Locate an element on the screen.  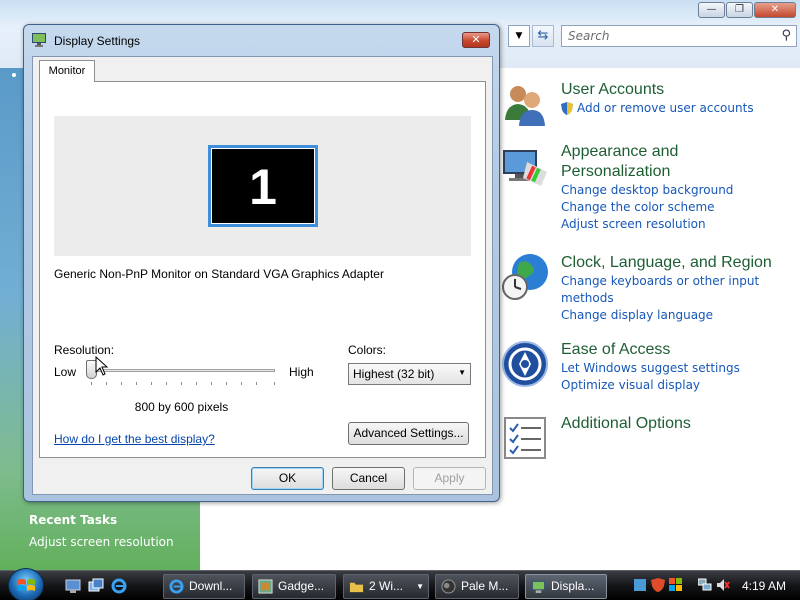
category-title-line2: Personalization is located at coordinates (647, 172).